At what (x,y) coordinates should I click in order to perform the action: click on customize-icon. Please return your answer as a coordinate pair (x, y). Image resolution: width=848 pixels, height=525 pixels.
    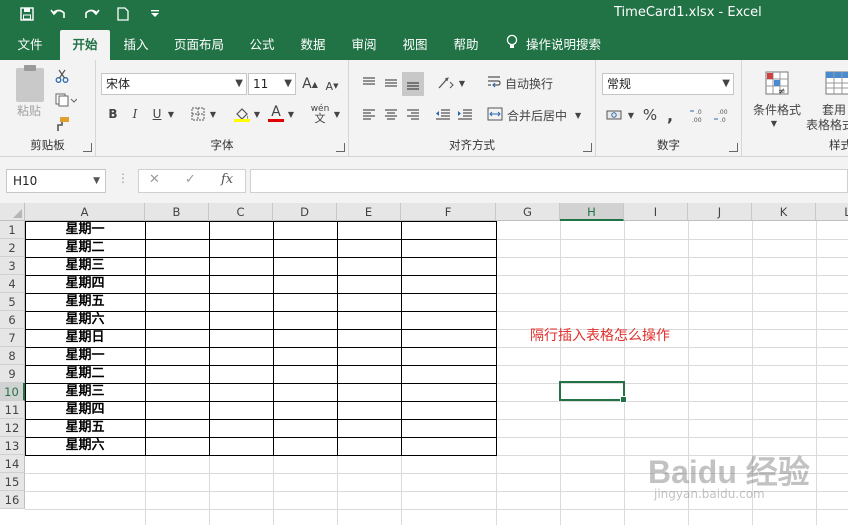
    Looking at the image, I should click on (155, 14).